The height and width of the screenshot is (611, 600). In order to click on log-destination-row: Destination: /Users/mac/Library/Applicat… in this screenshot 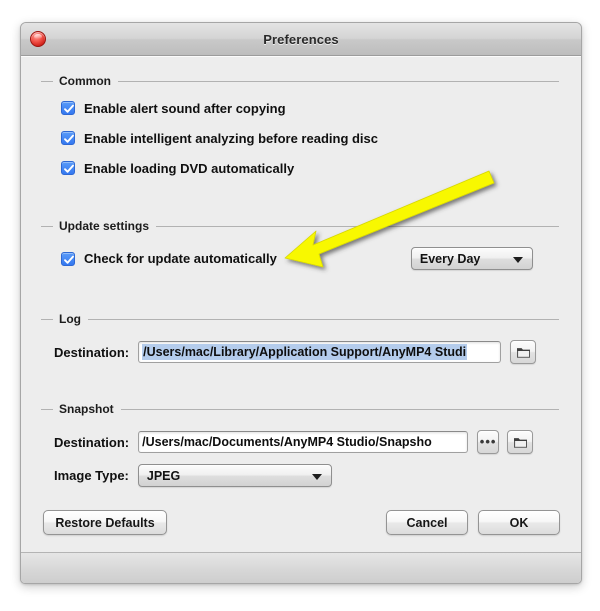, I will do `click(306, 352)`.